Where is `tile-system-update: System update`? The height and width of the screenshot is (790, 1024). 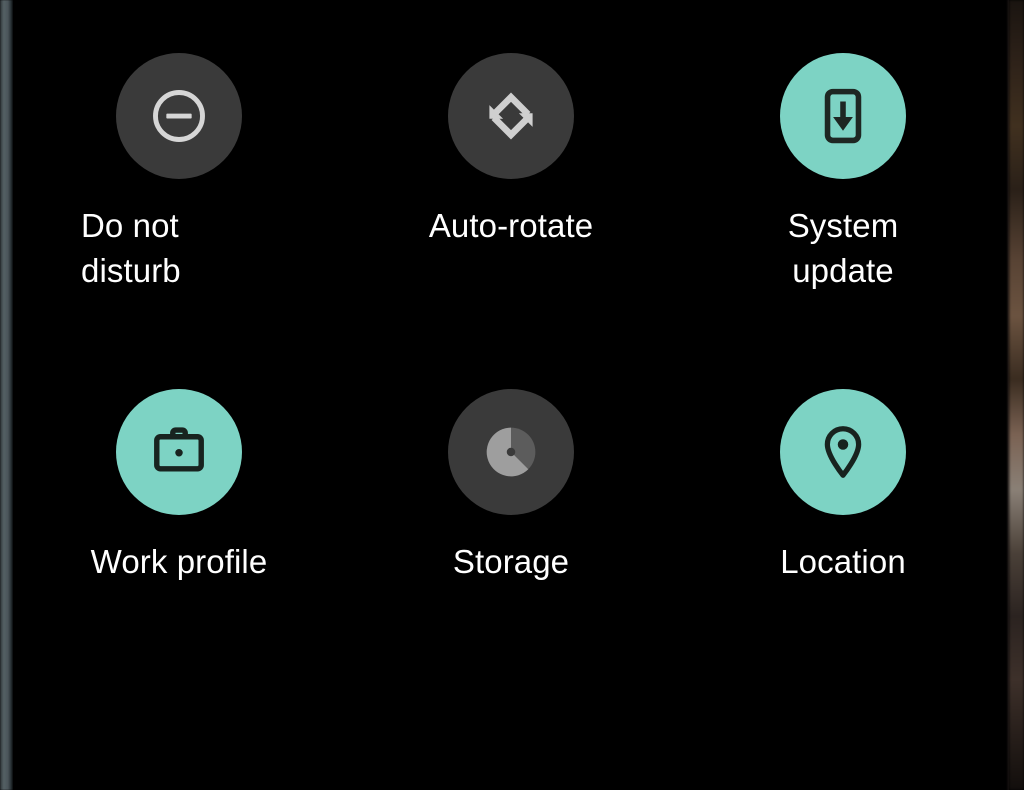
tile-system-update: System update is located at coordinates (843, 168).